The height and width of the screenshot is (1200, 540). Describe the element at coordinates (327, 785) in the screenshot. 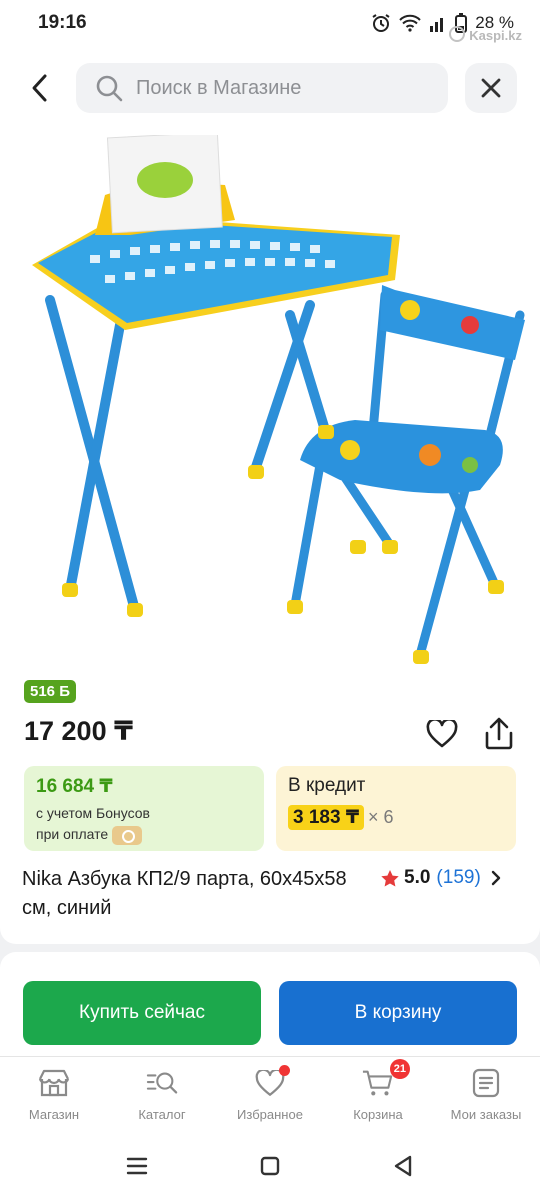

I see `credit-label: В кредит` at that location.